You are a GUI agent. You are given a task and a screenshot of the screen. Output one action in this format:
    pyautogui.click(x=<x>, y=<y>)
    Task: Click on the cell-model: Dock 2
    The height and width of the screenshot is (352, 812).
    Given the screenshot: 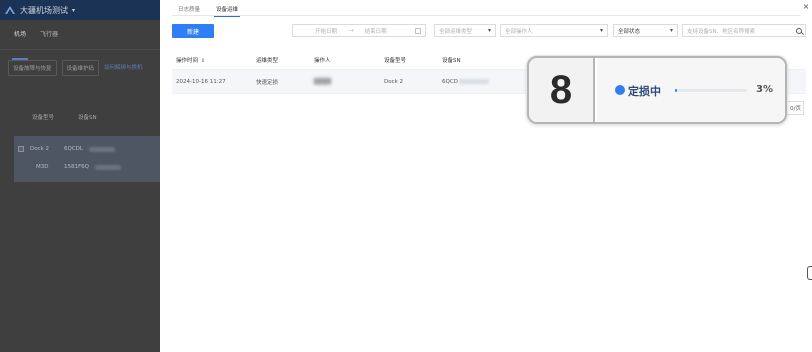 What is the action you would take?
    pyautogui.click(x=394, y=81)
    